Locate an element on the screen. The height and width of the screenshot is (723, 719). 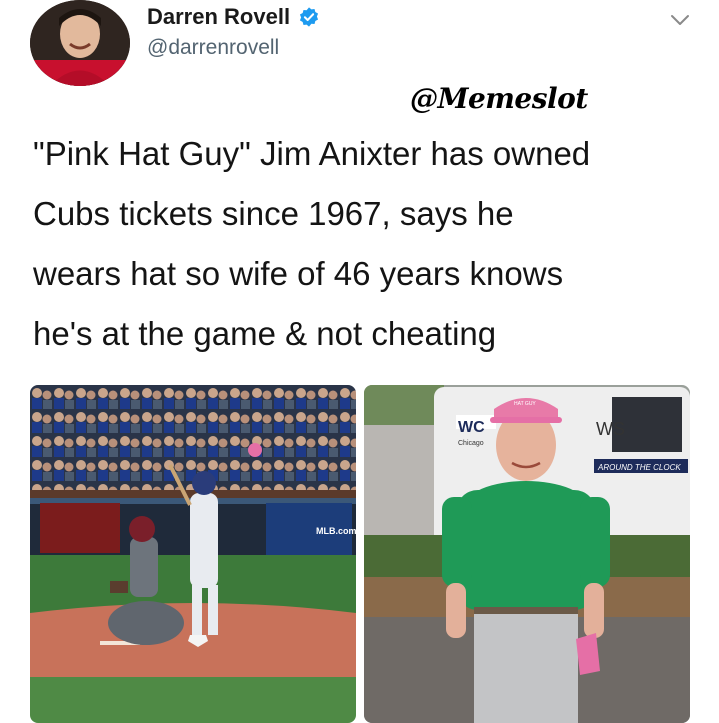
van-text-ws: WS is located at coordinates (610, 429).